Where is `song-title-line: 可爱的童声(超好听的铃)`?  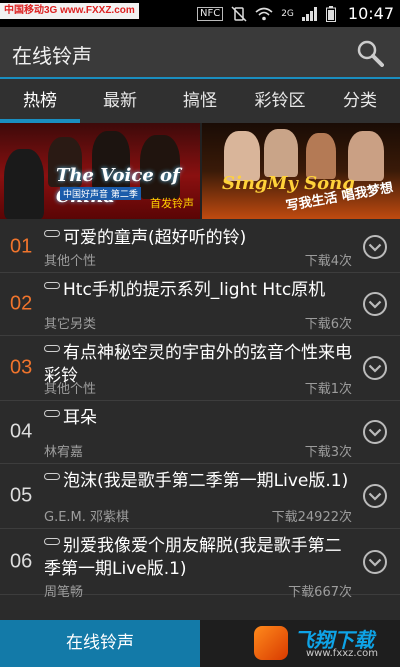 song-title-line: 可爱的童声(超好听的铃) is located at coordinates (200, 238).